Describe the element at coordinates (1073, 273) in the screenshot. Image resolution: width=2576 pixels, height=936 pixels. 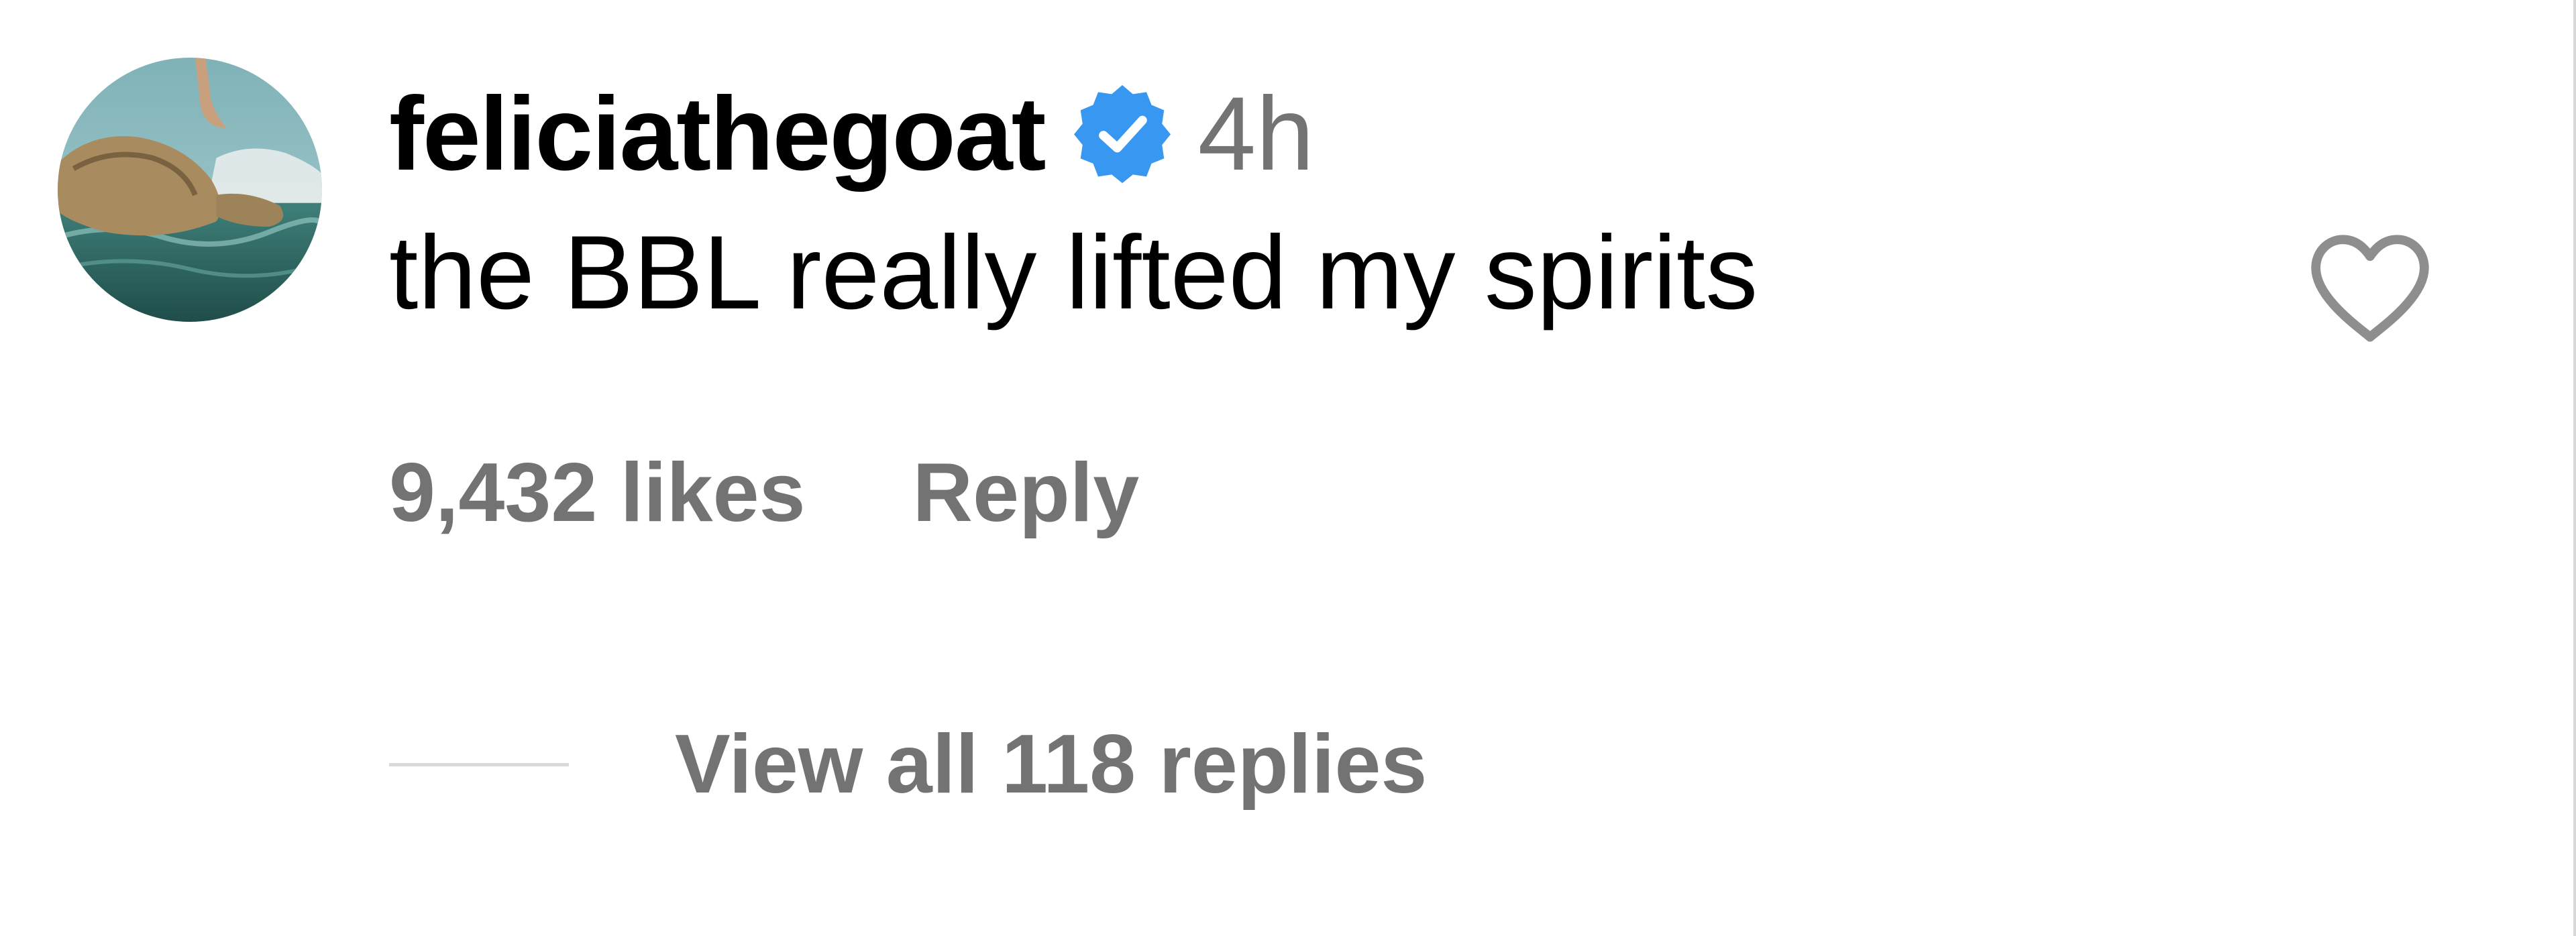
I see `comment-text: the BBL really lifted my spirits` at that location.